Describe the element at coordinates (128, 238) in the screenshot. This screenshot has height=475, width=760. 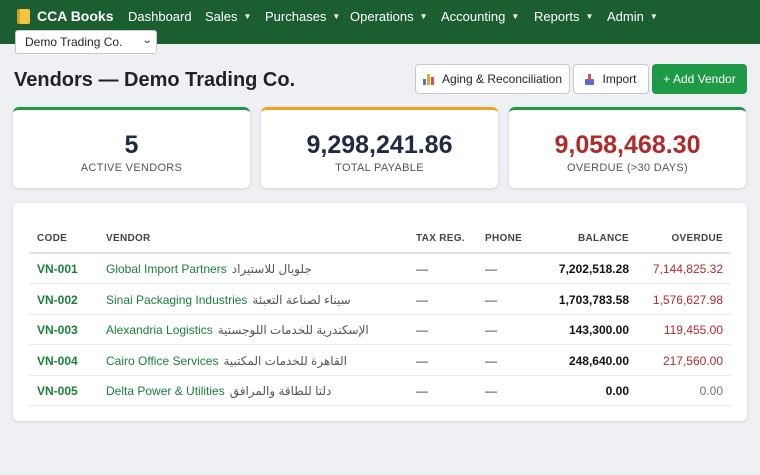
I see `col-header-vendor: VENDOR` at that location.